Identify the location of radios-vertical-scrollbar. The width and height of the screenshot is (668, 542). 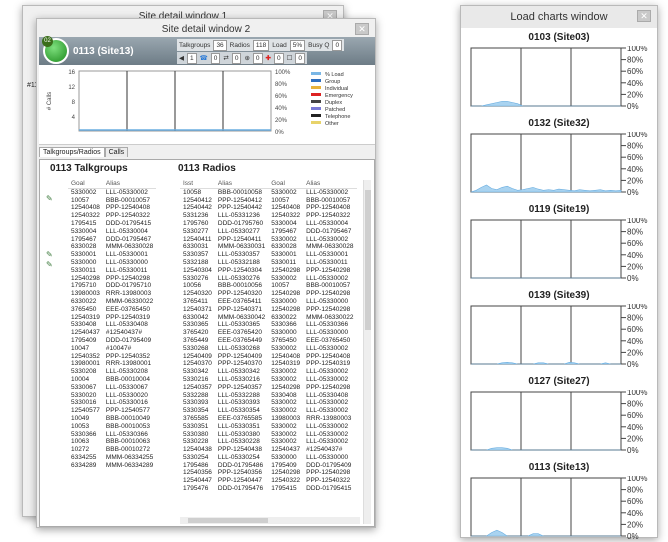
(367, 352).